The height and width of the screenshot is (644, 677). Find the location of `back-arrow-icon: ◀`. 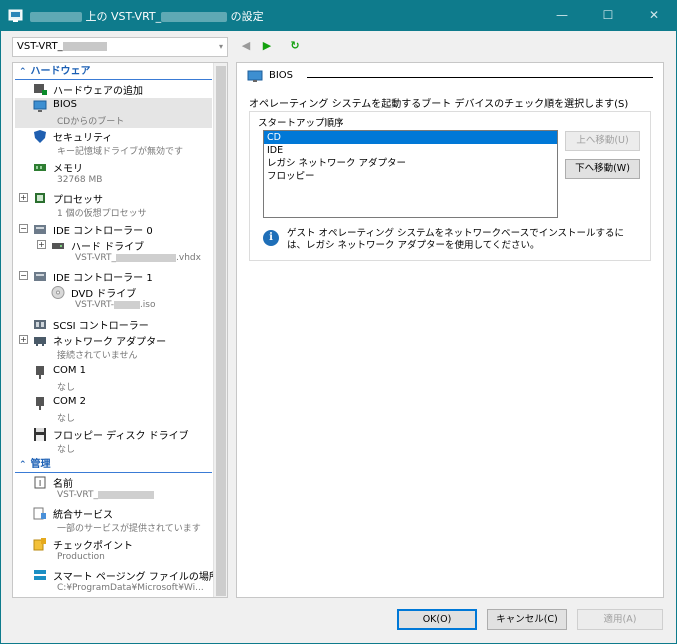

back-arrow-icon: ◀ is located at coordinates (246, 46).